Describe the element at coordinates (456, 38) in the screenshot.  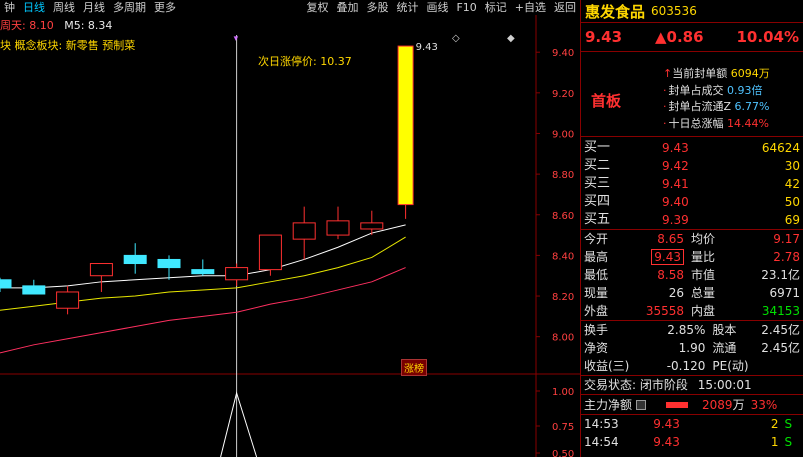
I see `diamond-marker-icon: ◇` at that location.